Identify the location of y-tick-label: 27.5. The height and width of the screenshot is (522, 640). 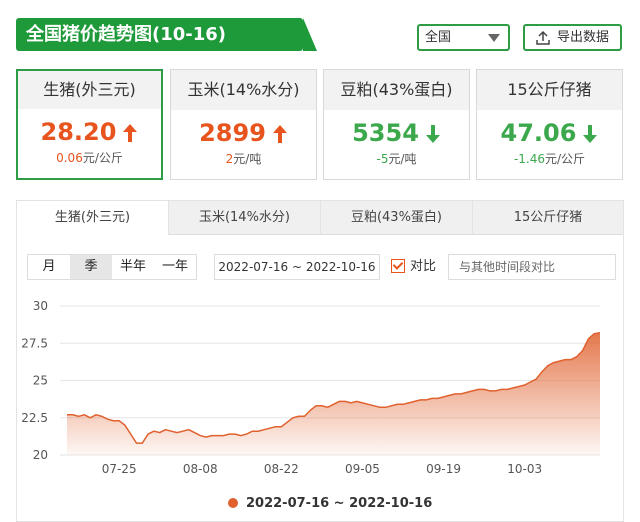
(34, 343).